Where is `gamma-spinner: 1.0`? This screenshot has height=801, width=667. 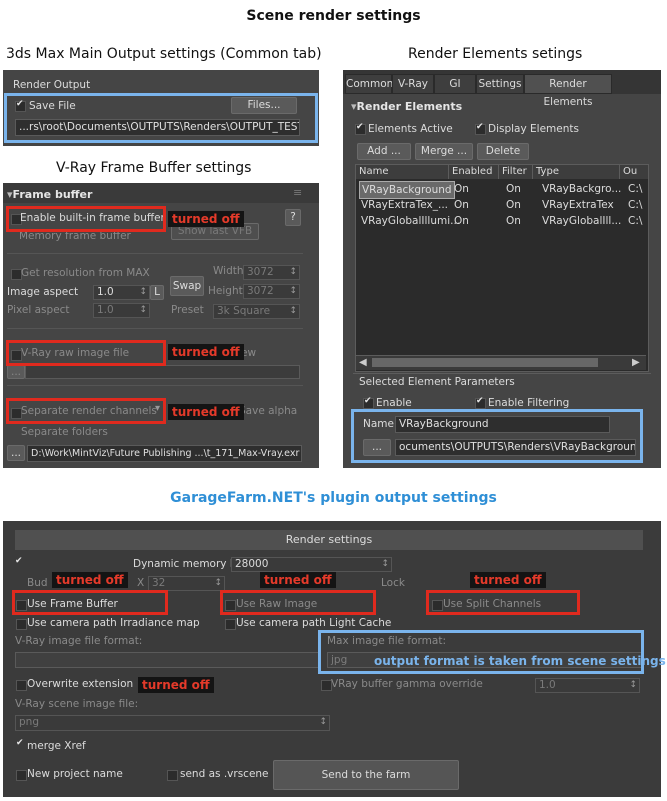
gamma-spinner: 1.0 is located at coordinates (587, 685).